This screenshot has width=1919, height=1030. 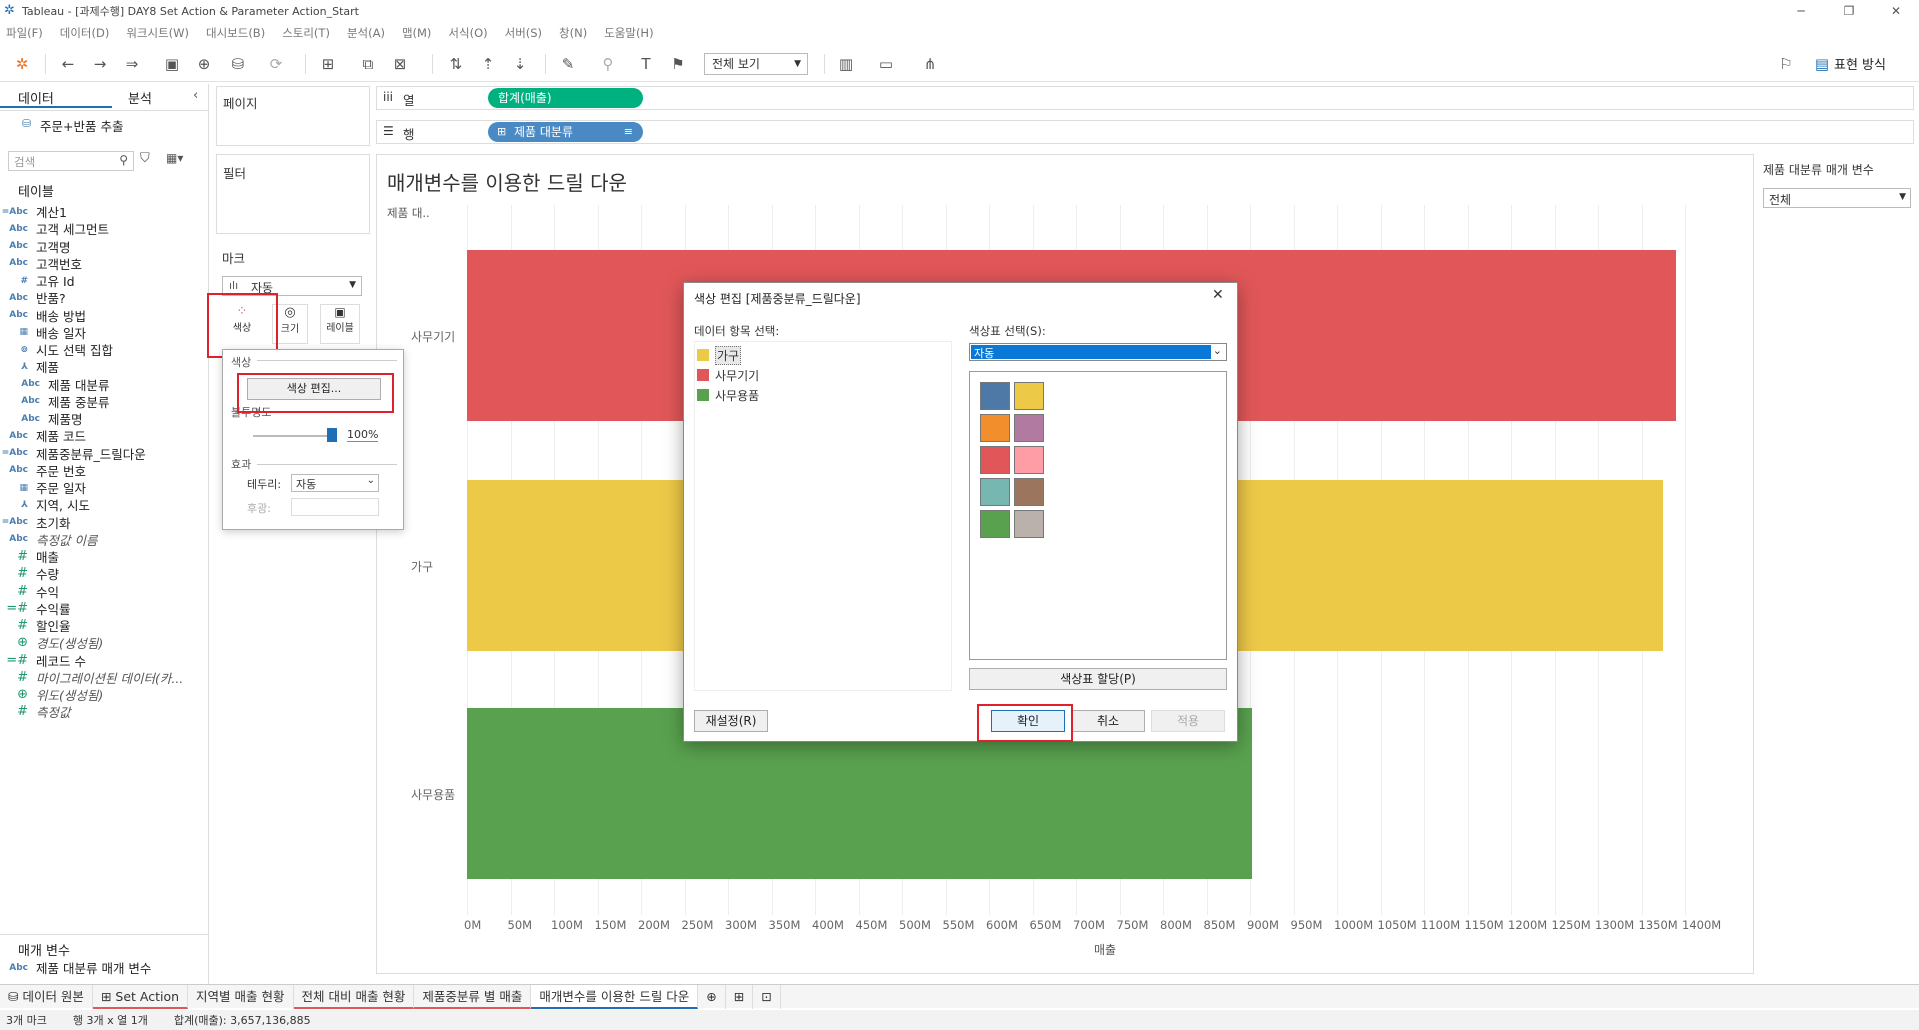 What do you see at coordinates (29, 591) in the screenshot?
I see `field-item: # 수익` at bounding box center [29, 591].